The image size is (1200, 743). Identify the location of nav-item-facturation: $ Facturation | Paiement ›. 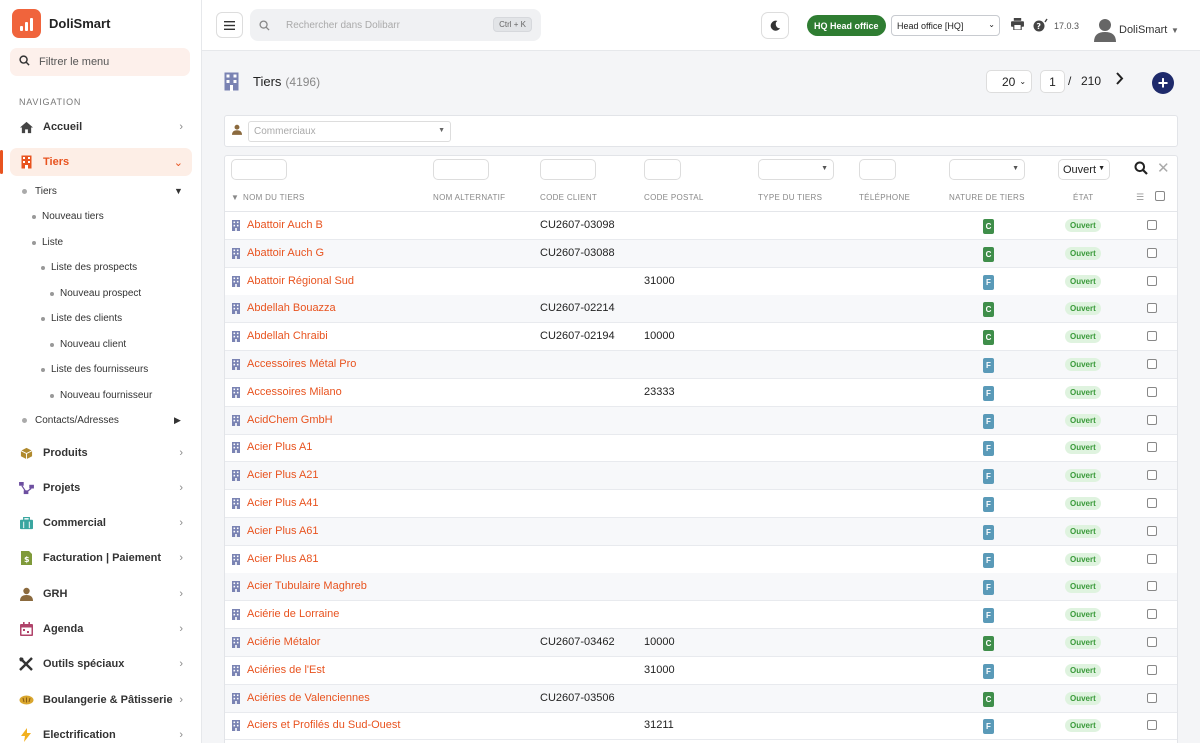
(101, 558).